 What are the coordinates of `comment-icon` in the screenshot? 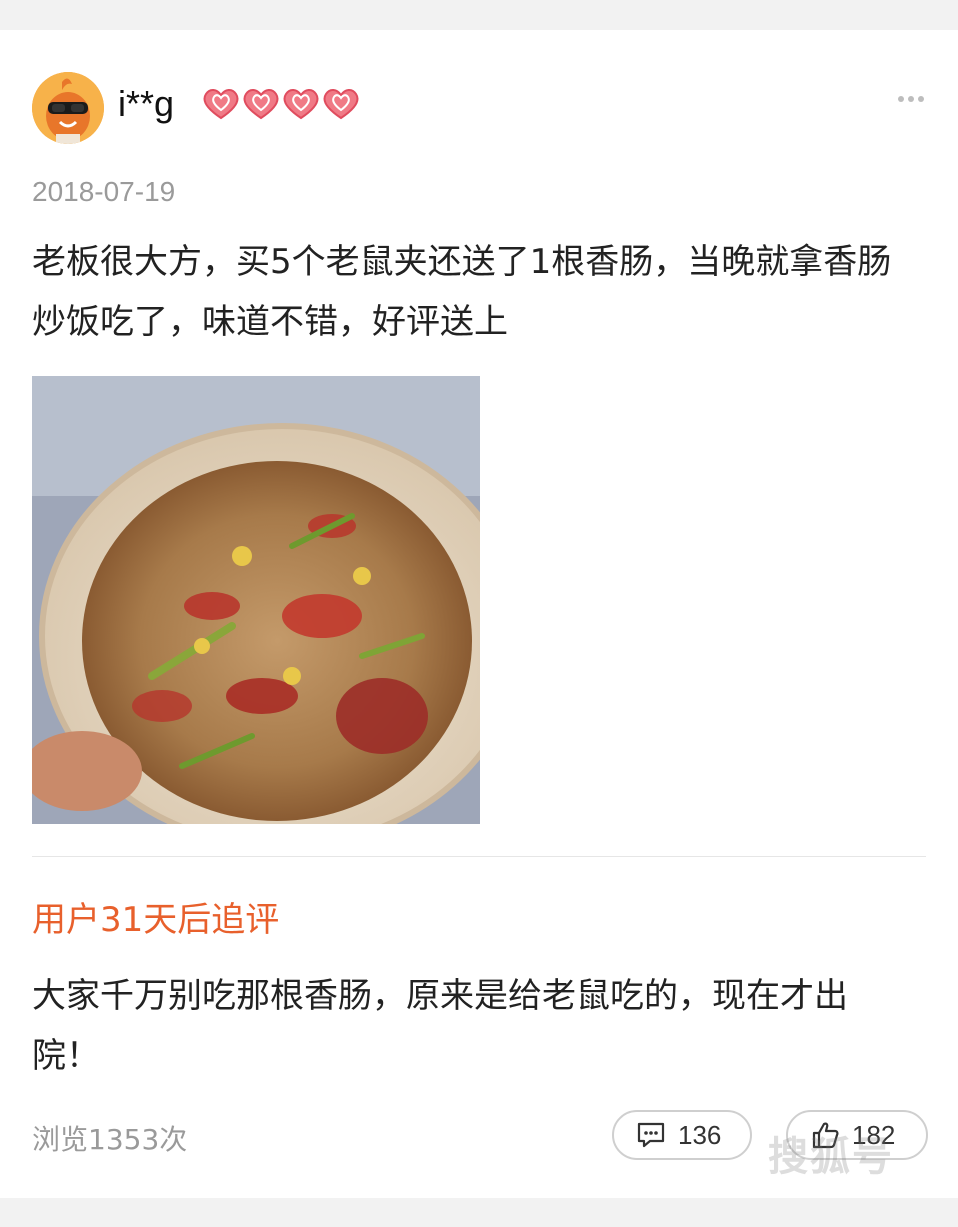 It's located at (651, 1135).